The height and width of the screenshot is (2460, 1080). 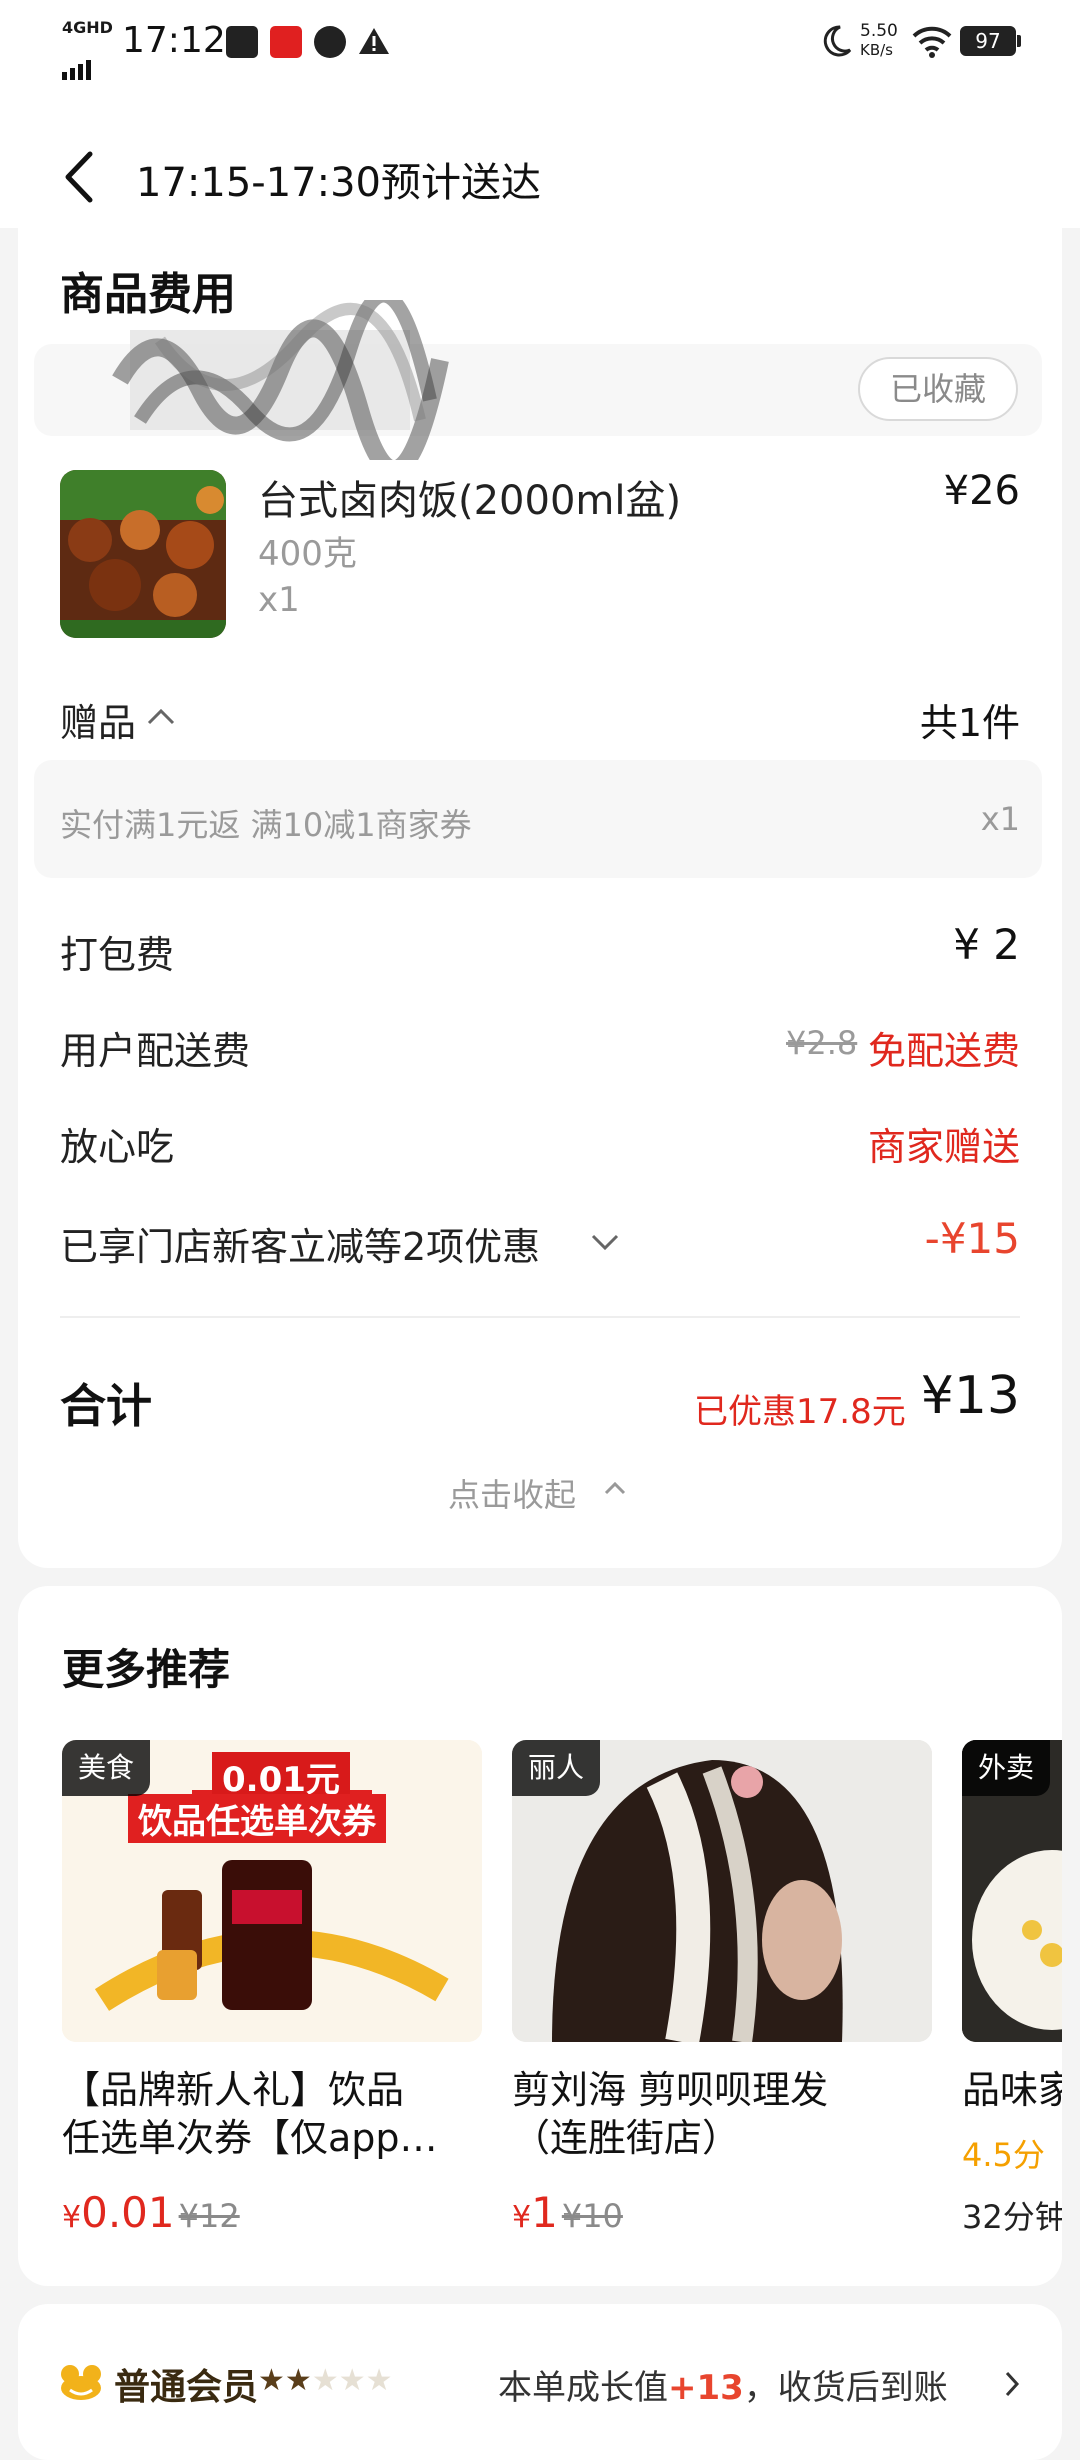 What do you see at coordinates (98, 719) in the screenshot?
I see `gift-label: 赠品` at bounding box center [98, 719].